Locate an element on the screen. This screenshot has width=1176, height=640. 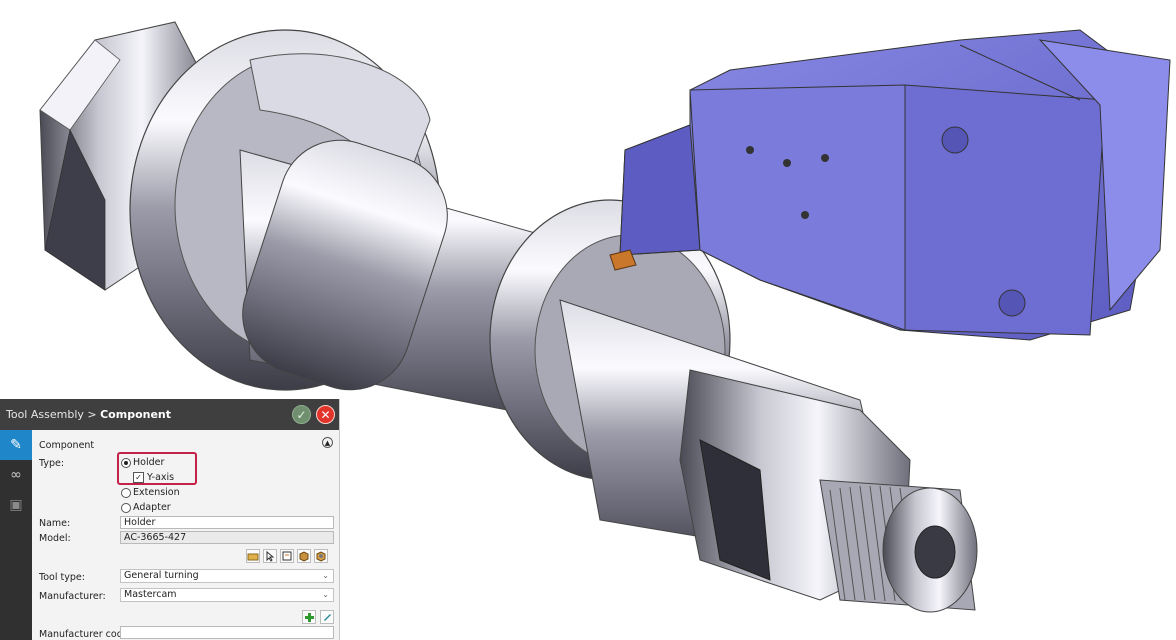
chevron-up-icon: ▲ is located at coordinates (327, 443).